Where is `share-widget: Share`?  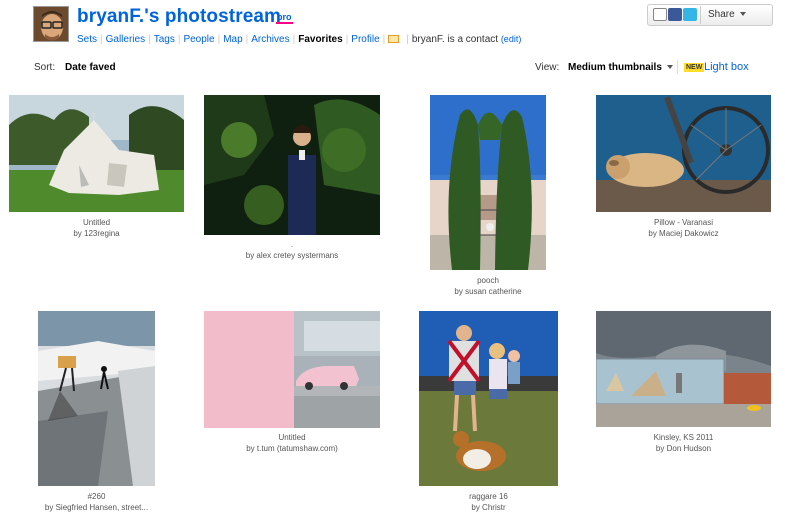
share-widget: Share is located at coordinates (710, 15).